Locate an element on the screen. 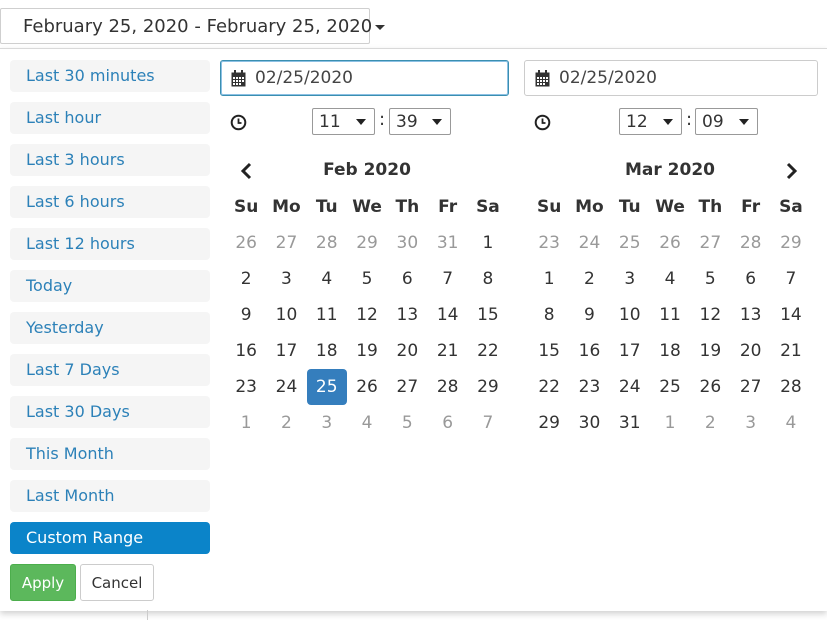  apply-button: Apply is located at coordinates (43, 582).